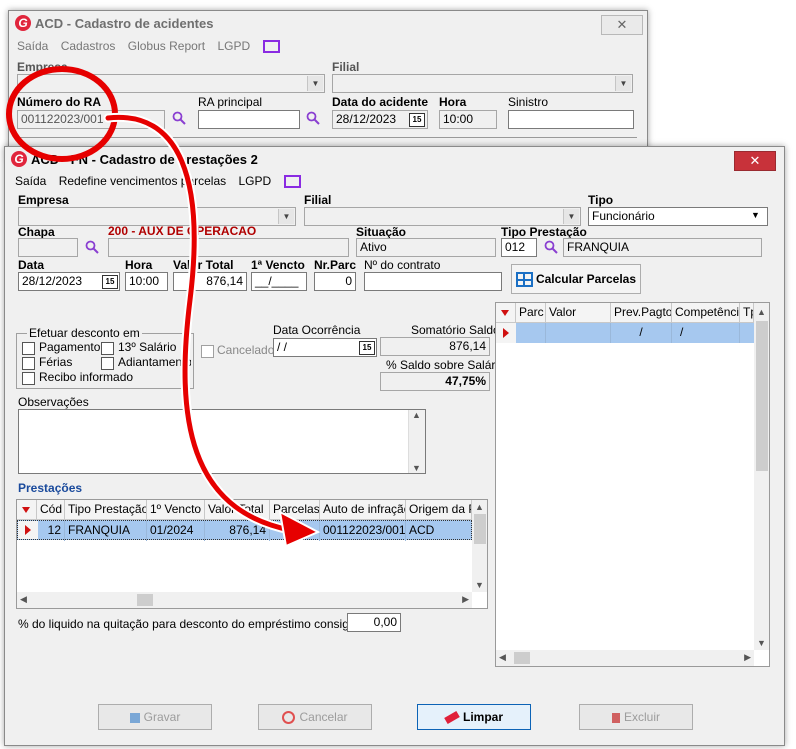  Describe the element at coordinates (62, 114) in the screenshot. I see `highlight-circle` at that location.